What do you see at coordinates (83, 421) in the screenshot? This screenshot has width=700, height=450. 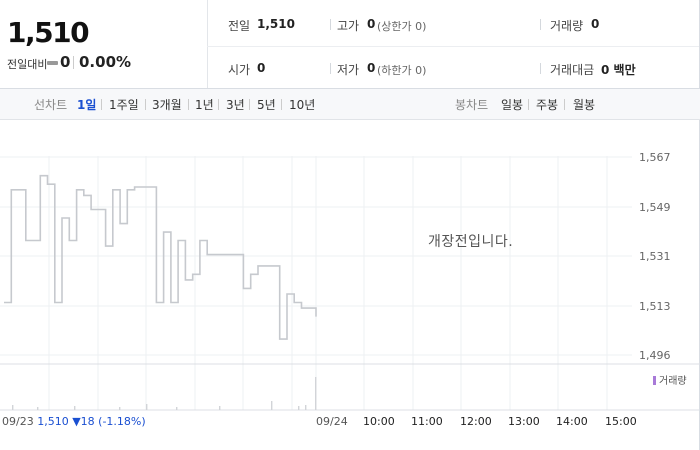 I see `prev-session-change: ▼18` at bounding box center [83, 421].